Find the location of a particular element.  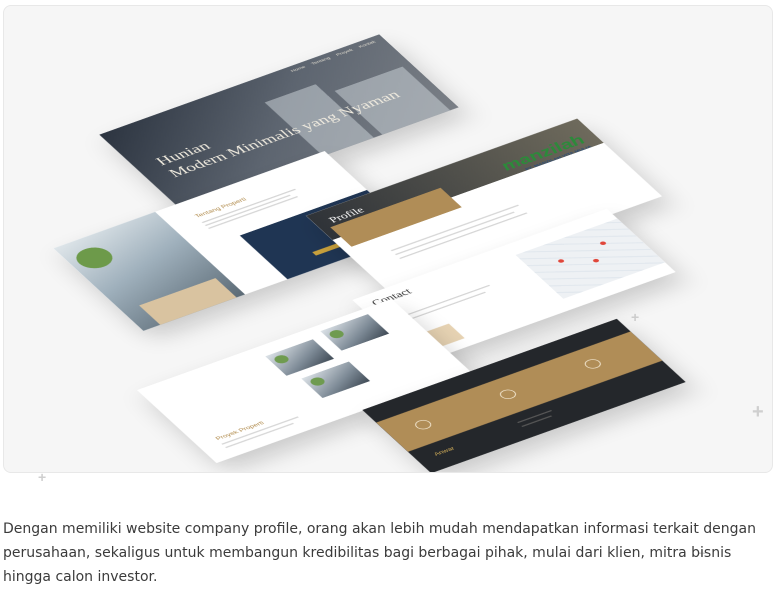

house-photo is located at coordinates (149, 271).